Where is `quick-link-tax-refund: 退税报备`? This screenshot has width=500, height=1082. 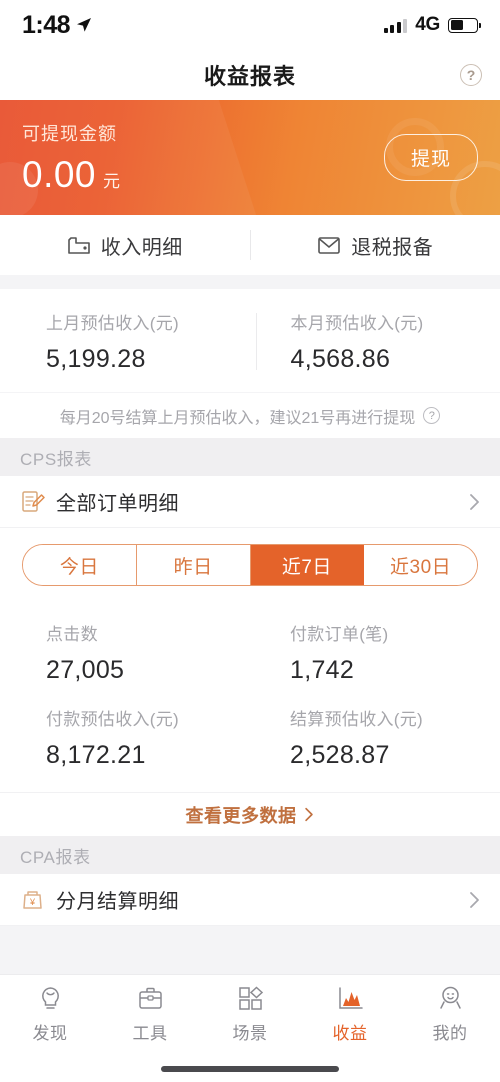 quick-link-tax-refund: 退税报备 is located at coordinates (375, 245).